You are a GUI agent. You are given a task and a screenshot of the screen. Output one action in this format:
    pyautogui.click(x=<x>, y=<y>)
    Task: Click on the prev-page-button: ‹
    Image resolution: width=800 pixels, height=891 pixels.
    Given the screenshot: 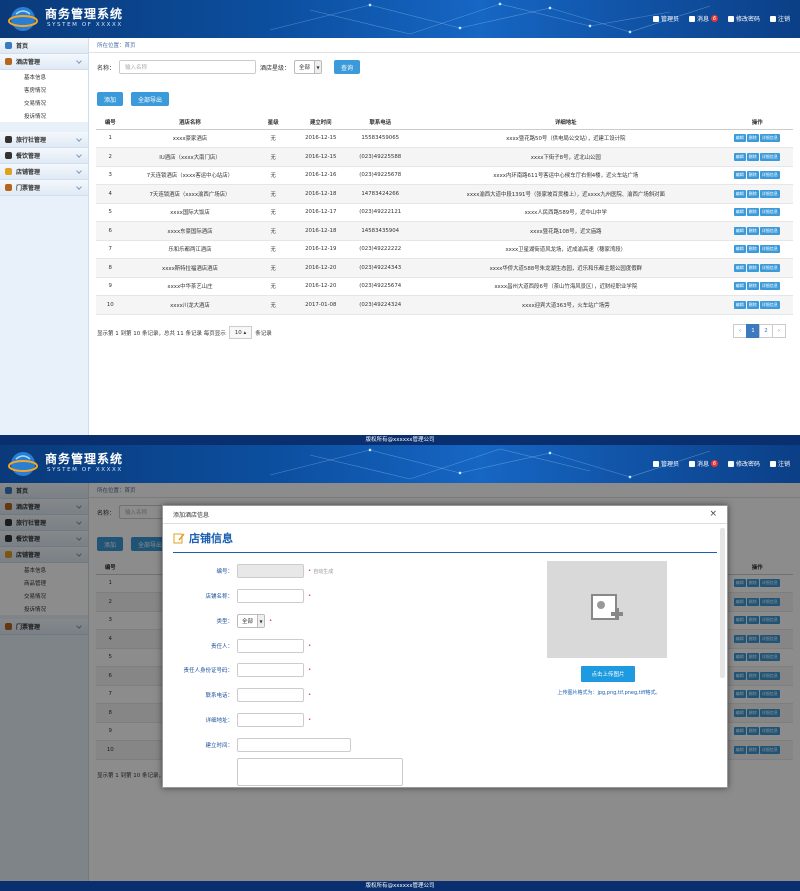 What is the action you would take?
    pyautogui.click(x=740, y=331)
    